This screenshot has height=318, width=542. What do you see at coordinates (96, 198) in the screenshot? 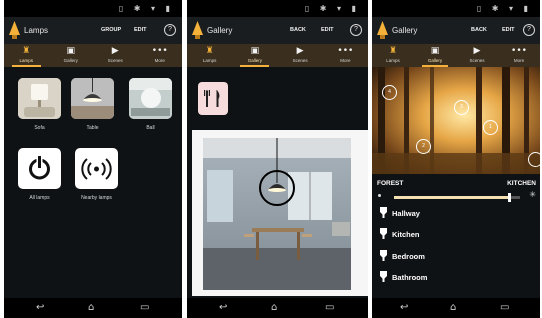
I see `nearby-lamps-label: Nearby lamps` at bounding box center [96, 198].